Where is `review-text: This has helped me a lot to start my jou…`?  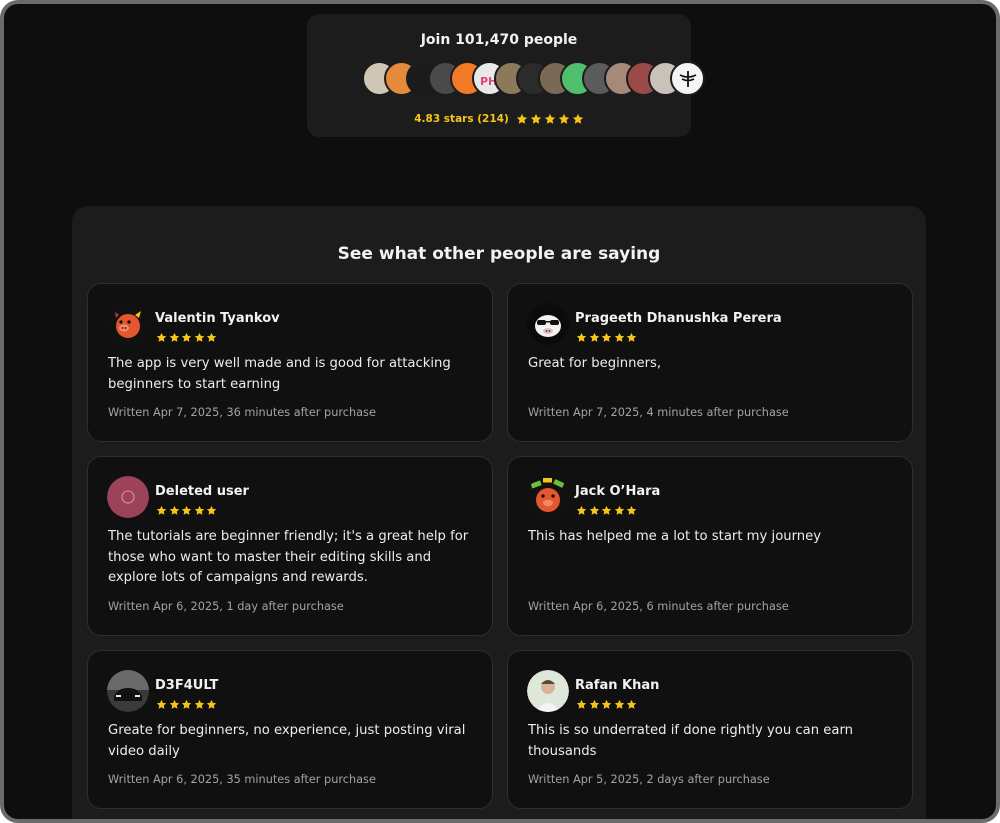
review-text: This has helped me a lot to start my jou… is located at coordinates (675, 536).